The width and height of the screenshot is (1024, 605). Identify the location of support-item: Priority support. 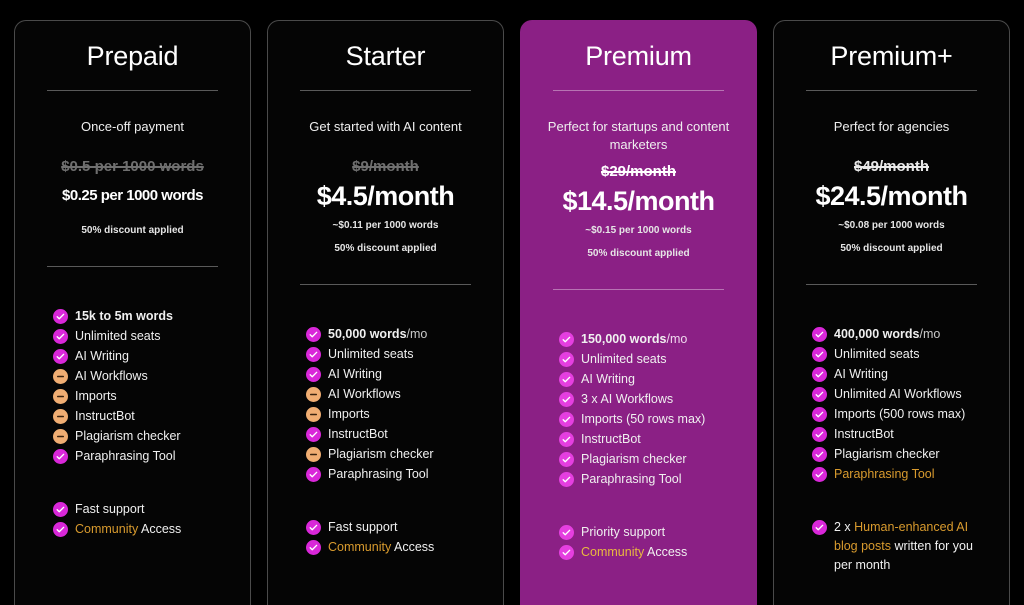
(651, 532).